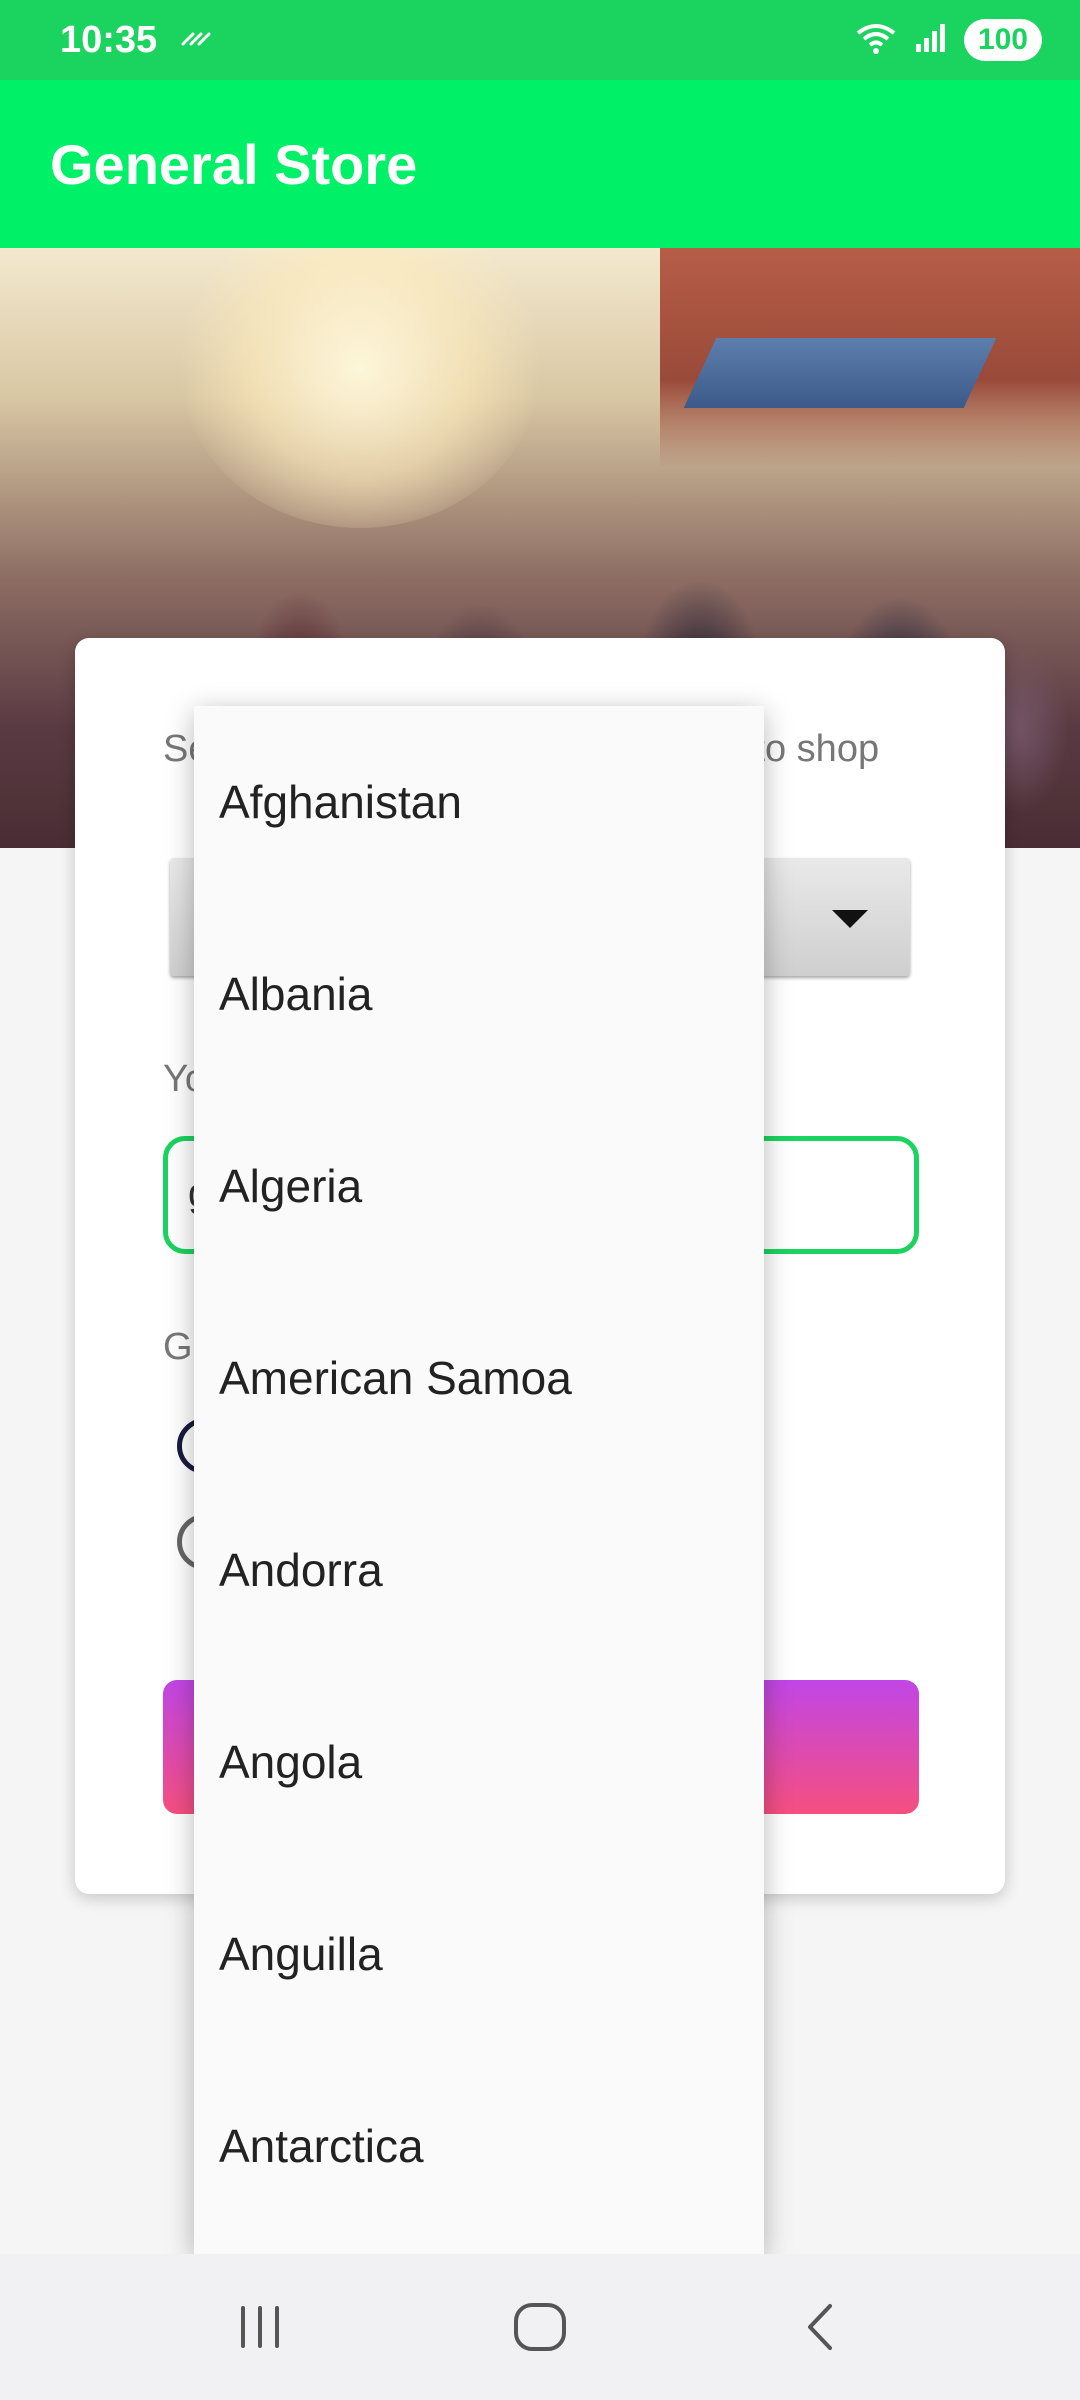 This screenshot has width=1080, height=2400. I want to click on navigation-bar, so click(540, 2327).